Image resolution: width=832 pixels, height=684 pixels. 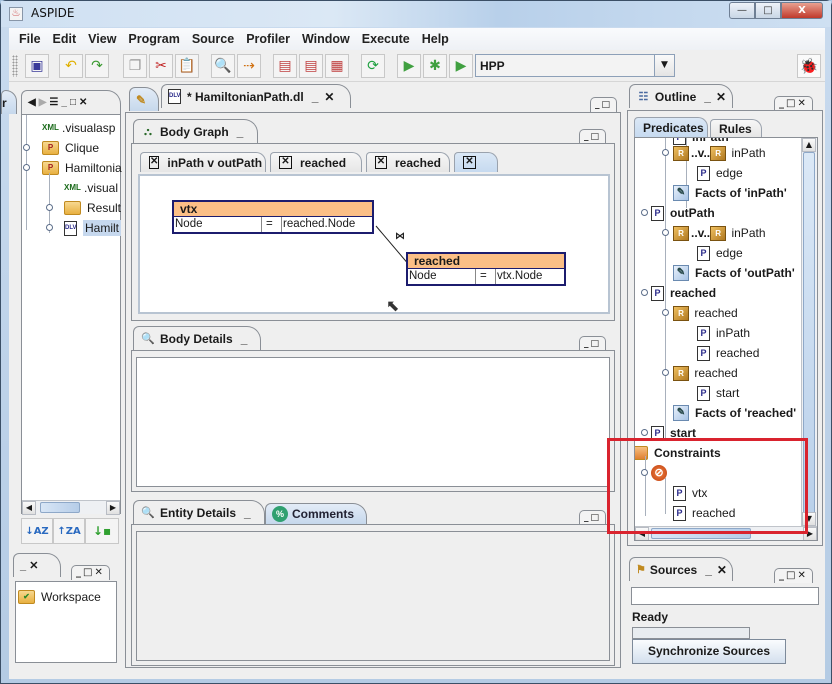 I want to click on subtab-reached-2: ✕ reached, so click(x=408, y=162).